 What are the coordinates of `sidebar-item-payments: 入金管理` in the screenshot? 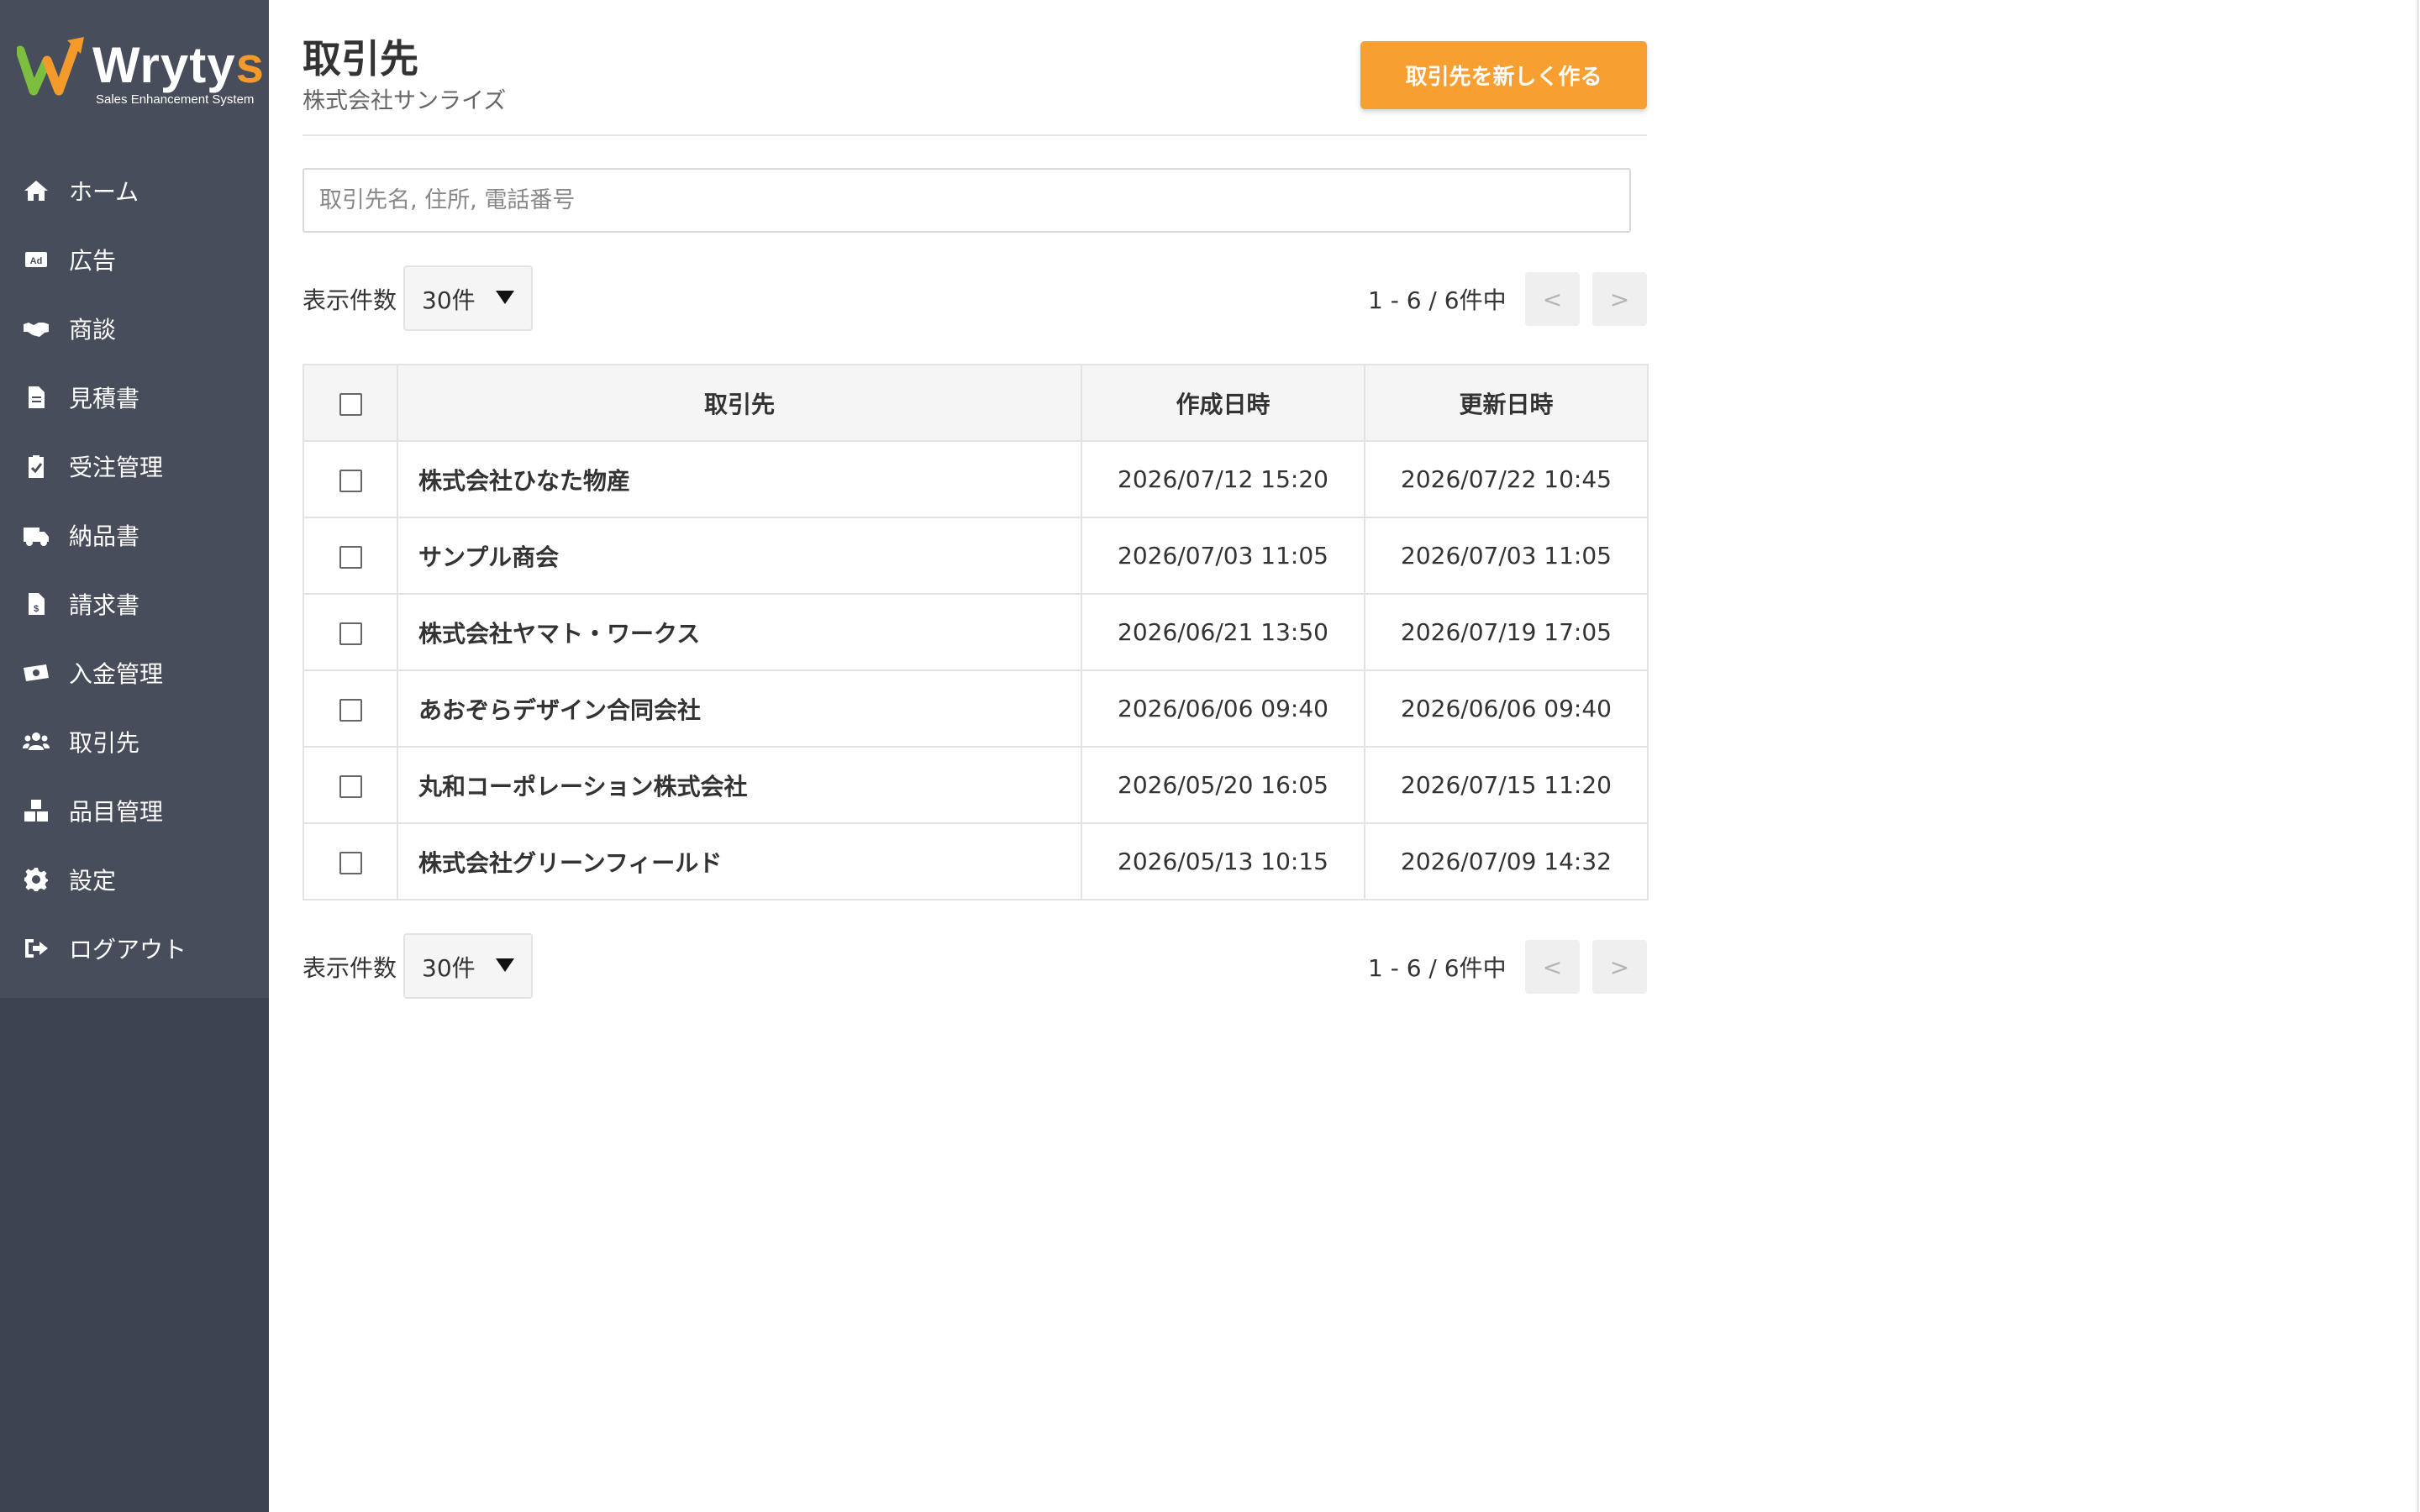 It's located at (134, 672).